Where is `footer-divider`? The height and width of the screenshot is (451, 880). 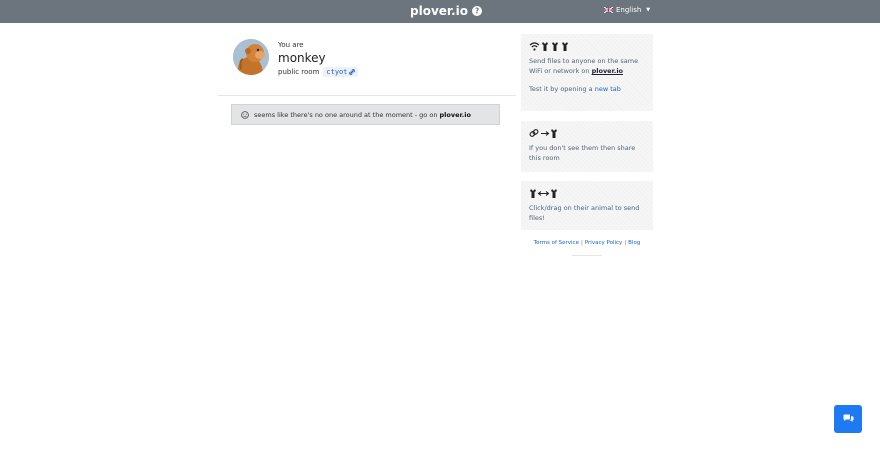
footer-divider is located at coordinates (587, 255).